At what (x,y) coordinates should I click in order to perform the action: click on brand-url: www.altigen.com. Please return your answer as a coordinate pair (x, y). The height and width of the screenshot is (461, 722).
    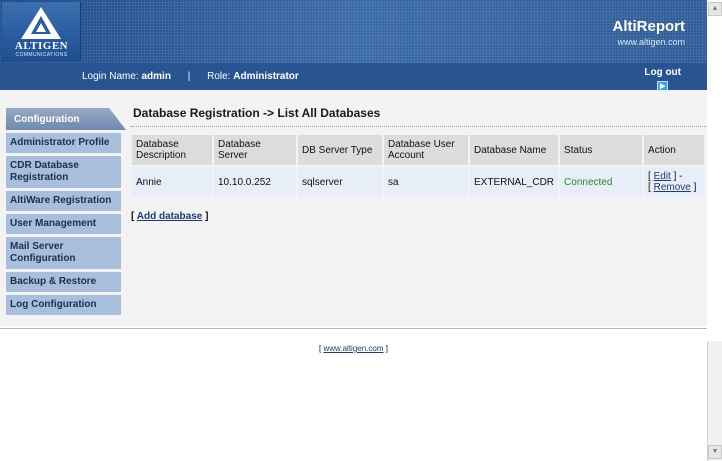
    Looking at the image, I should click on (651, 42).